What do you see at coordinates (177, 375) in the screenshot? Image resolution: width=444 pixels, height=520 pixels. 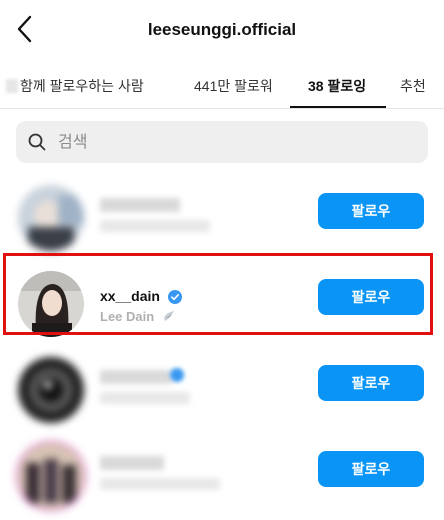 I see `verified-badge-icon` at bounding box center [177, 375].